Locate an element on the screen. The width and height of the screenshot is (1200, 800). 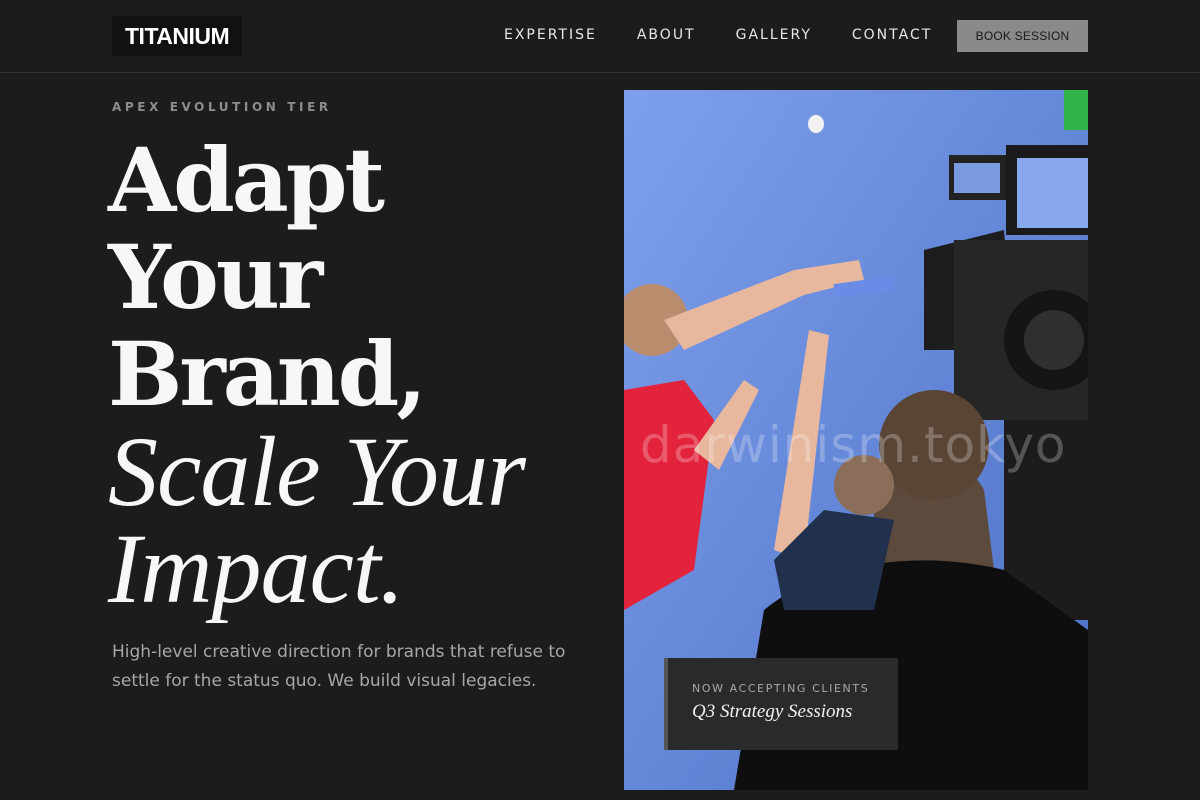
headline-line-5: Impact. is located at coordinates (256, 568).